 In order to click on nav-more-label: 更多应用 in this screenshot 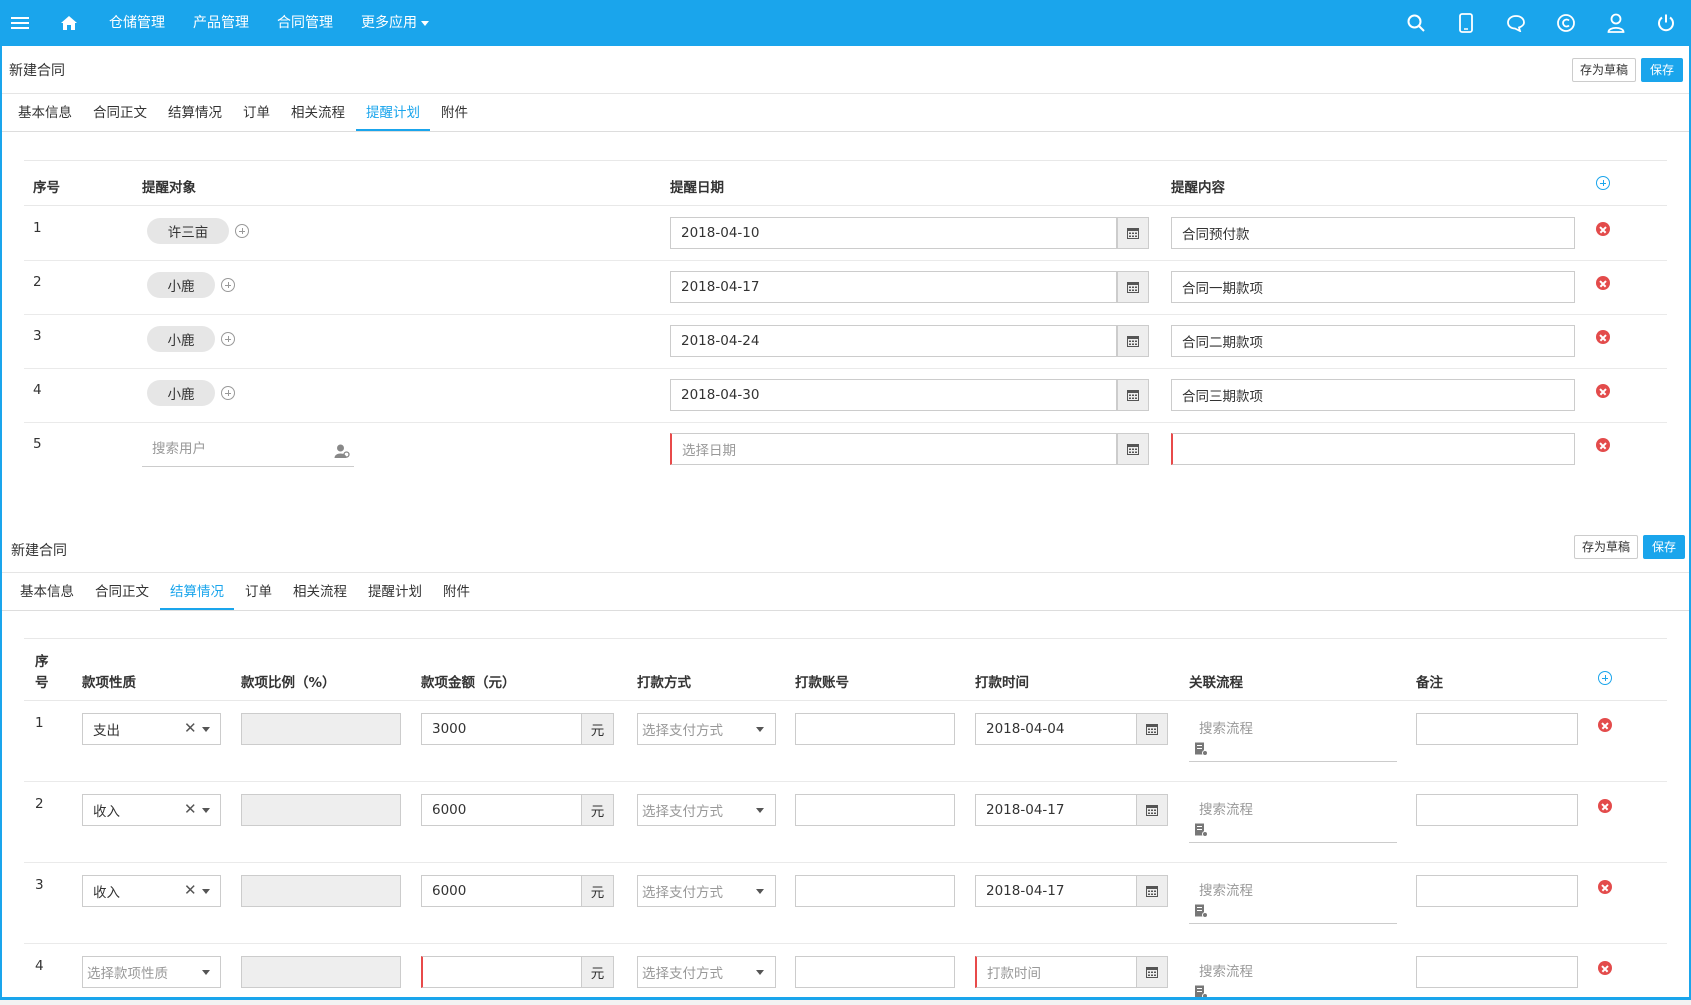, I will do `click(389, 23)`.